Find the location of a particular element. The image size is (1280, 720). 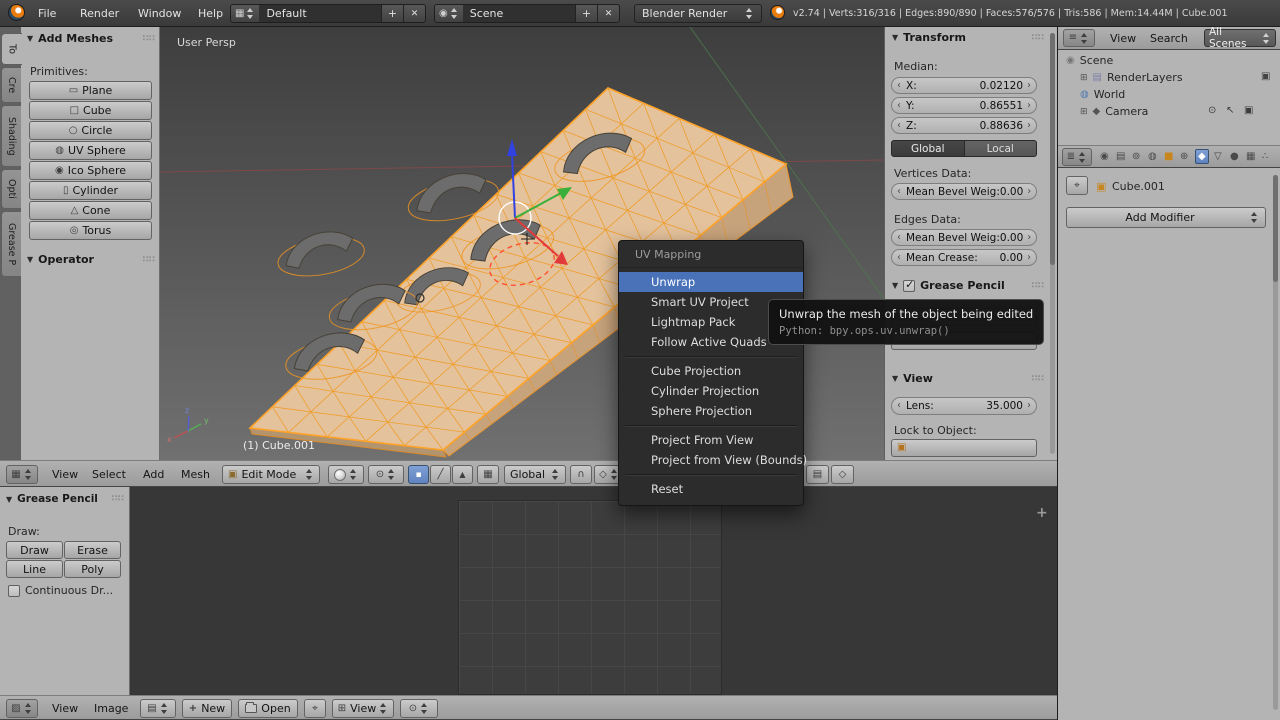

continuous-draw-checkbox is located at coordinates (14, 590).